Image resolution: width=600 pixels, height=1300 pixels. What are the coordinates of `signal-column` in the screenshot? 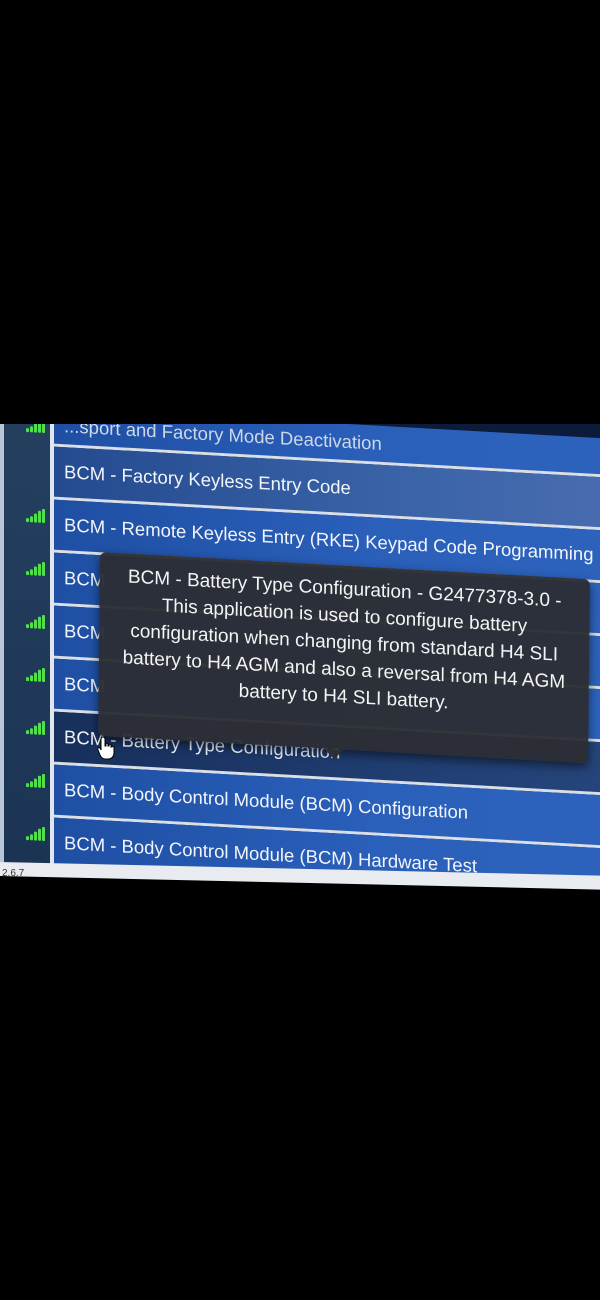 It's located at (29, 650).